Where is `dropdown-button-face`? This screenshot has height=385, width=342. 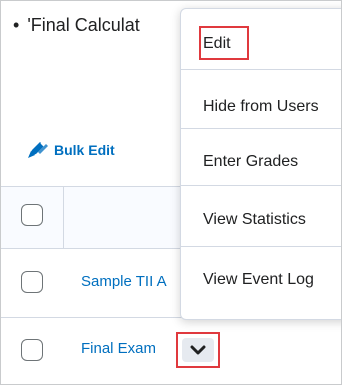 dropdown-button-face is located at coordinates (198, 350).